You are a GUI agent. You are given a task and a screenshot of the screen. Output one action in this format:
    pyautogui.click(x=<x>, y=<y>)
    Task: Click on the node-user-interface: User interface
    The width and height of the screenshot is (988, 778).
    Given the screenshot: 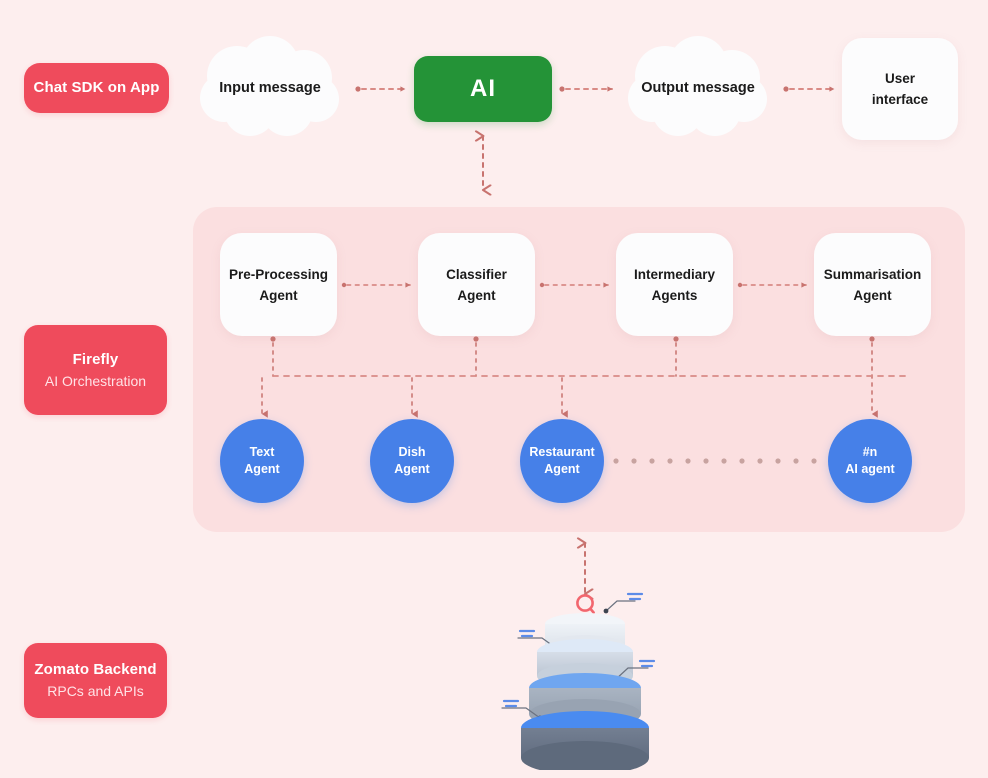 What is the action you would take?
    pyautogui.click(x=900, y=89)
    